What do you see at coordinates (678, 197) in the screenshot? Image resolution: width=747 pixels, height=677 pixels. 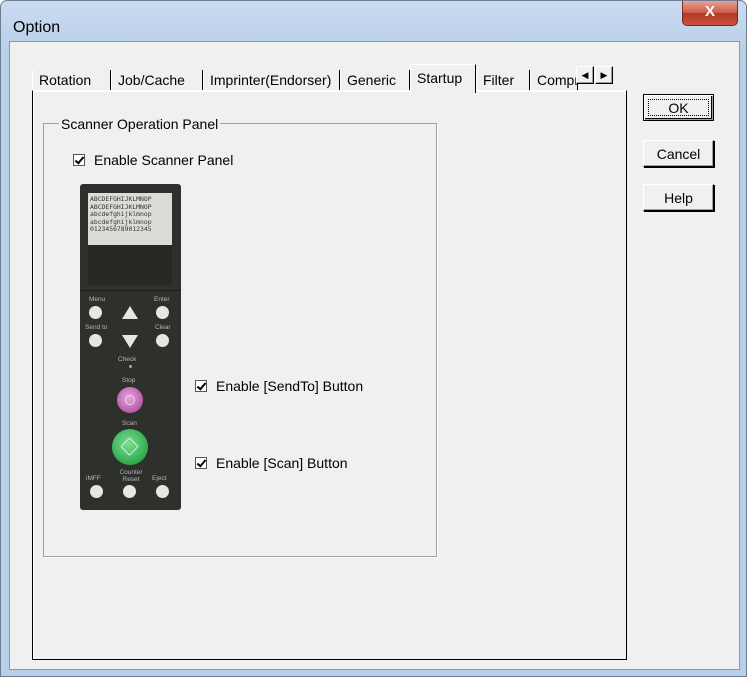 I see `help-button: Help` at bounding box center [678, 197].